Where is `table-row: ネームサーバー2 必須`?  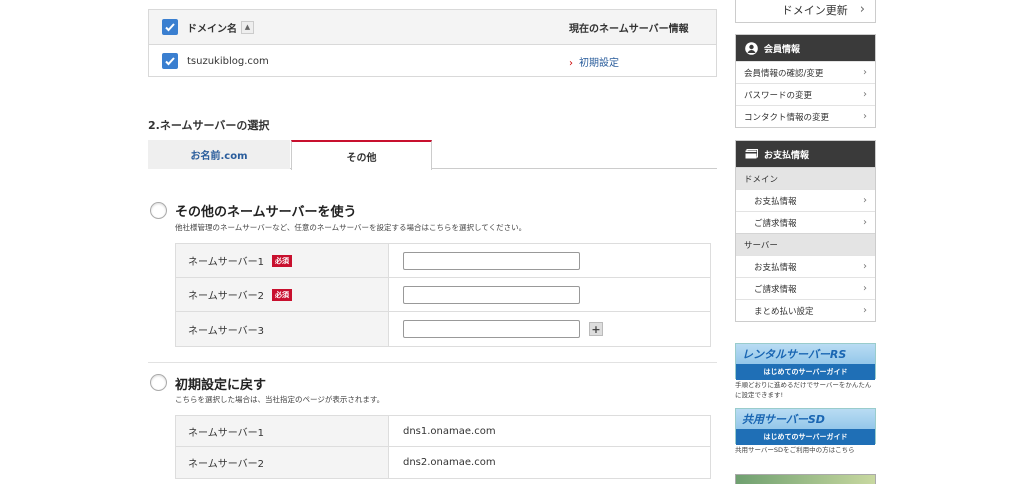
table-row: ネームサーバー2 必須 is located at coordinates (443, 295).